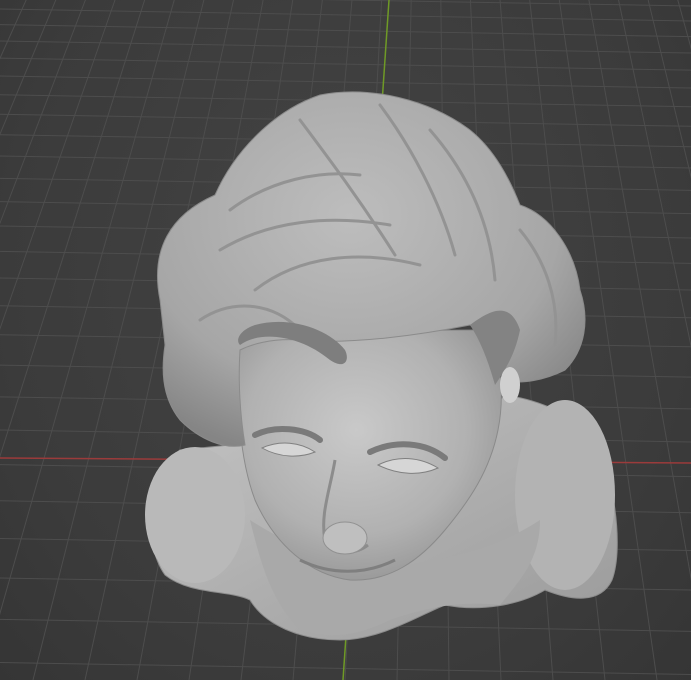 This screenshot has width=691, height=680. What do you see at coordinates (345, 538) in the screenshot?
I see `nose-tip` at bounding box center [345, 538].